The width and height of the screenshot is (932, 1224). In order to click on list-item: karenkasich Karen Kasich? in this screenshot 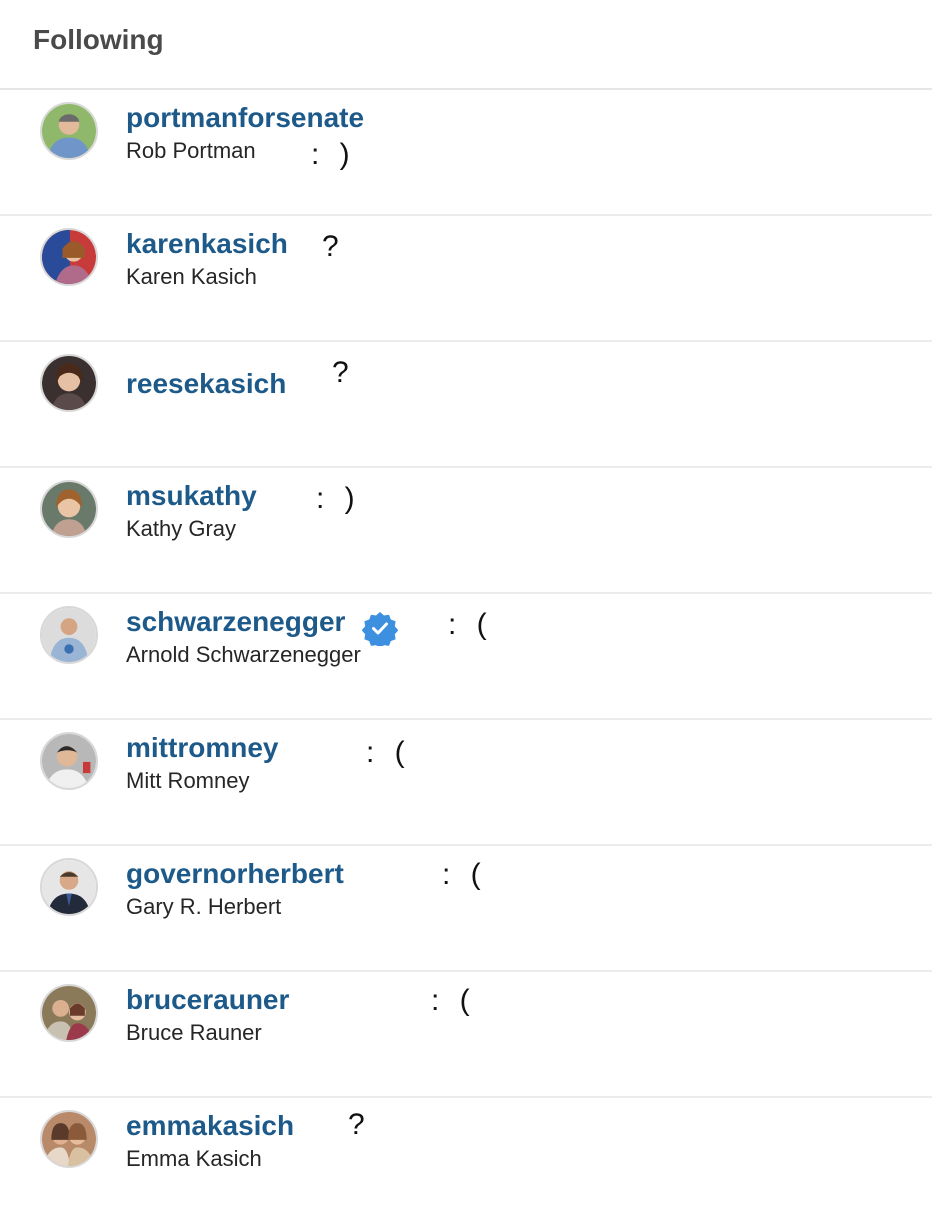, I will do `click(466, 279)`.